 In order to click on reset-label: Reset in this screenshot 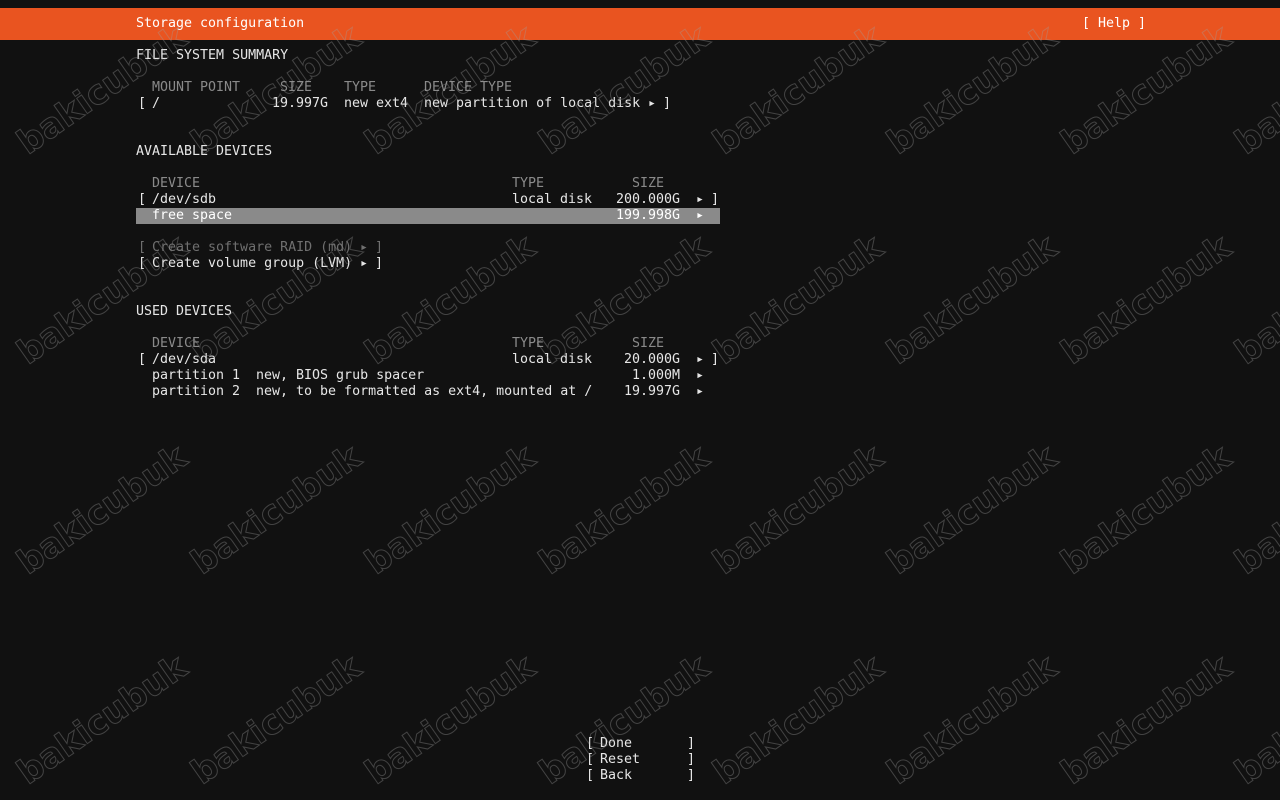, I will do `click(620, 759)`.